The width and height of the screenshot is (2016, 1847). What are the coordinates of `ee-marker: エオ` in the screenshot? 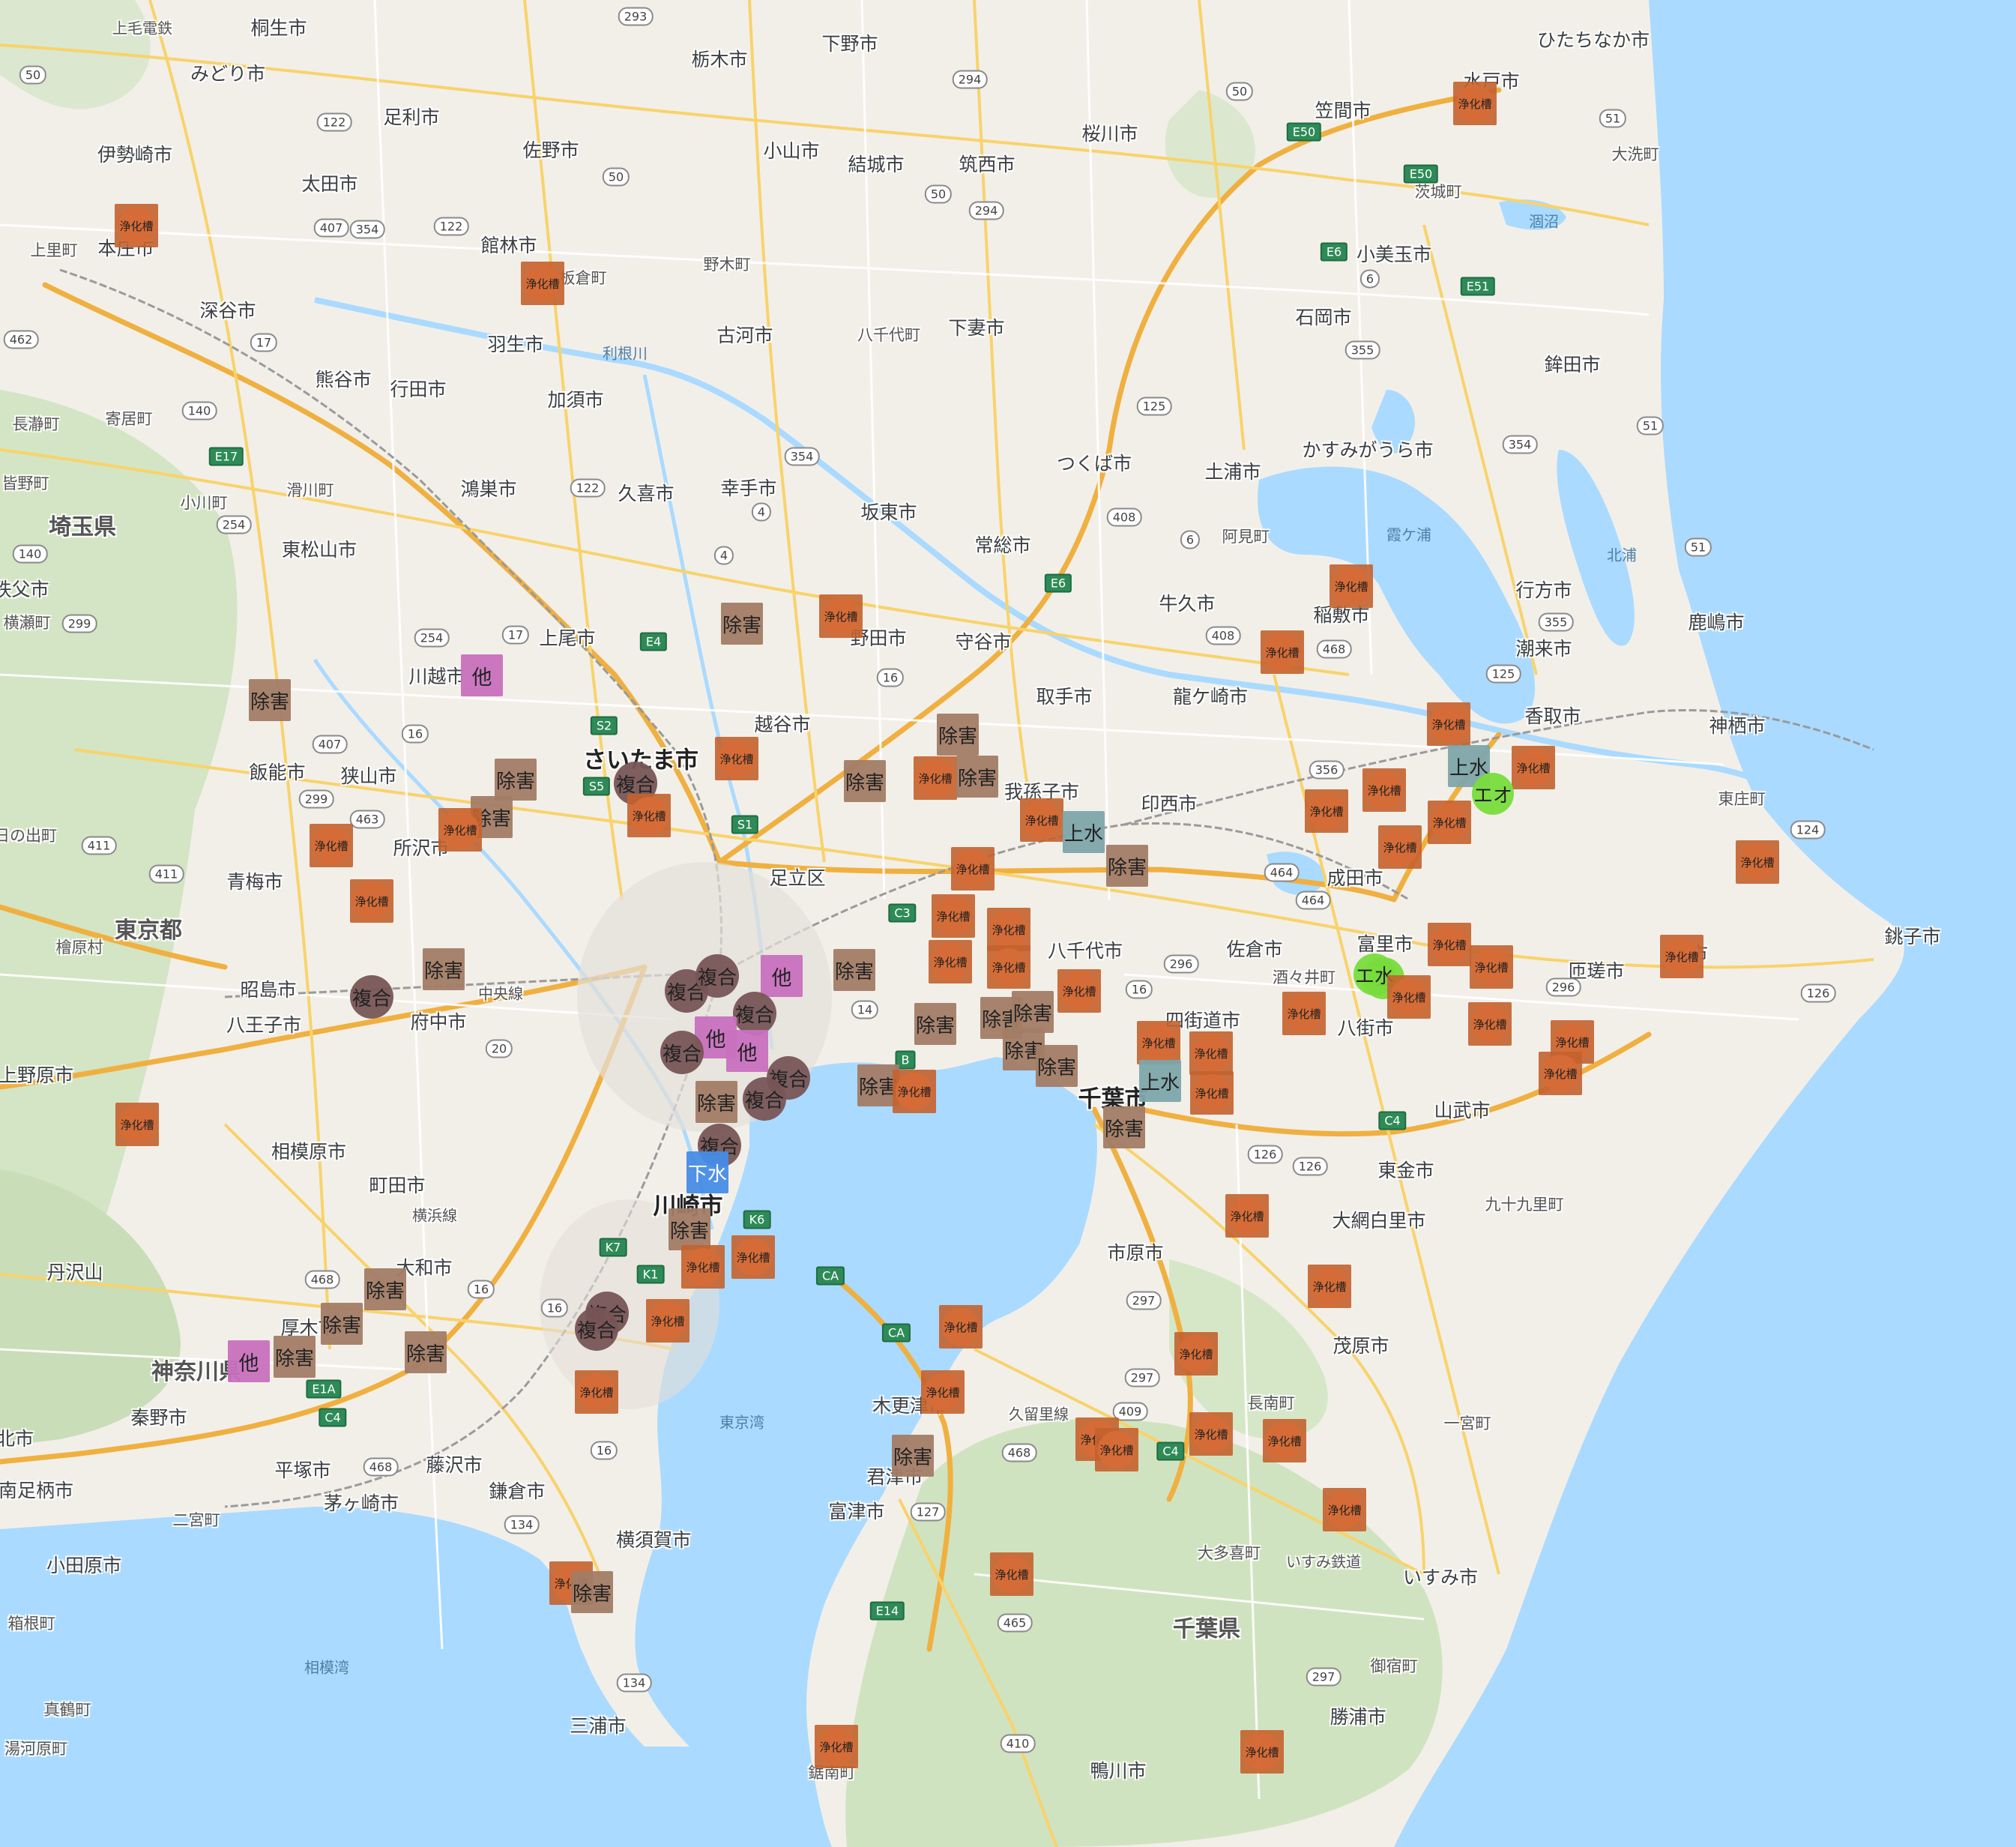 It's located at (1493, 794).